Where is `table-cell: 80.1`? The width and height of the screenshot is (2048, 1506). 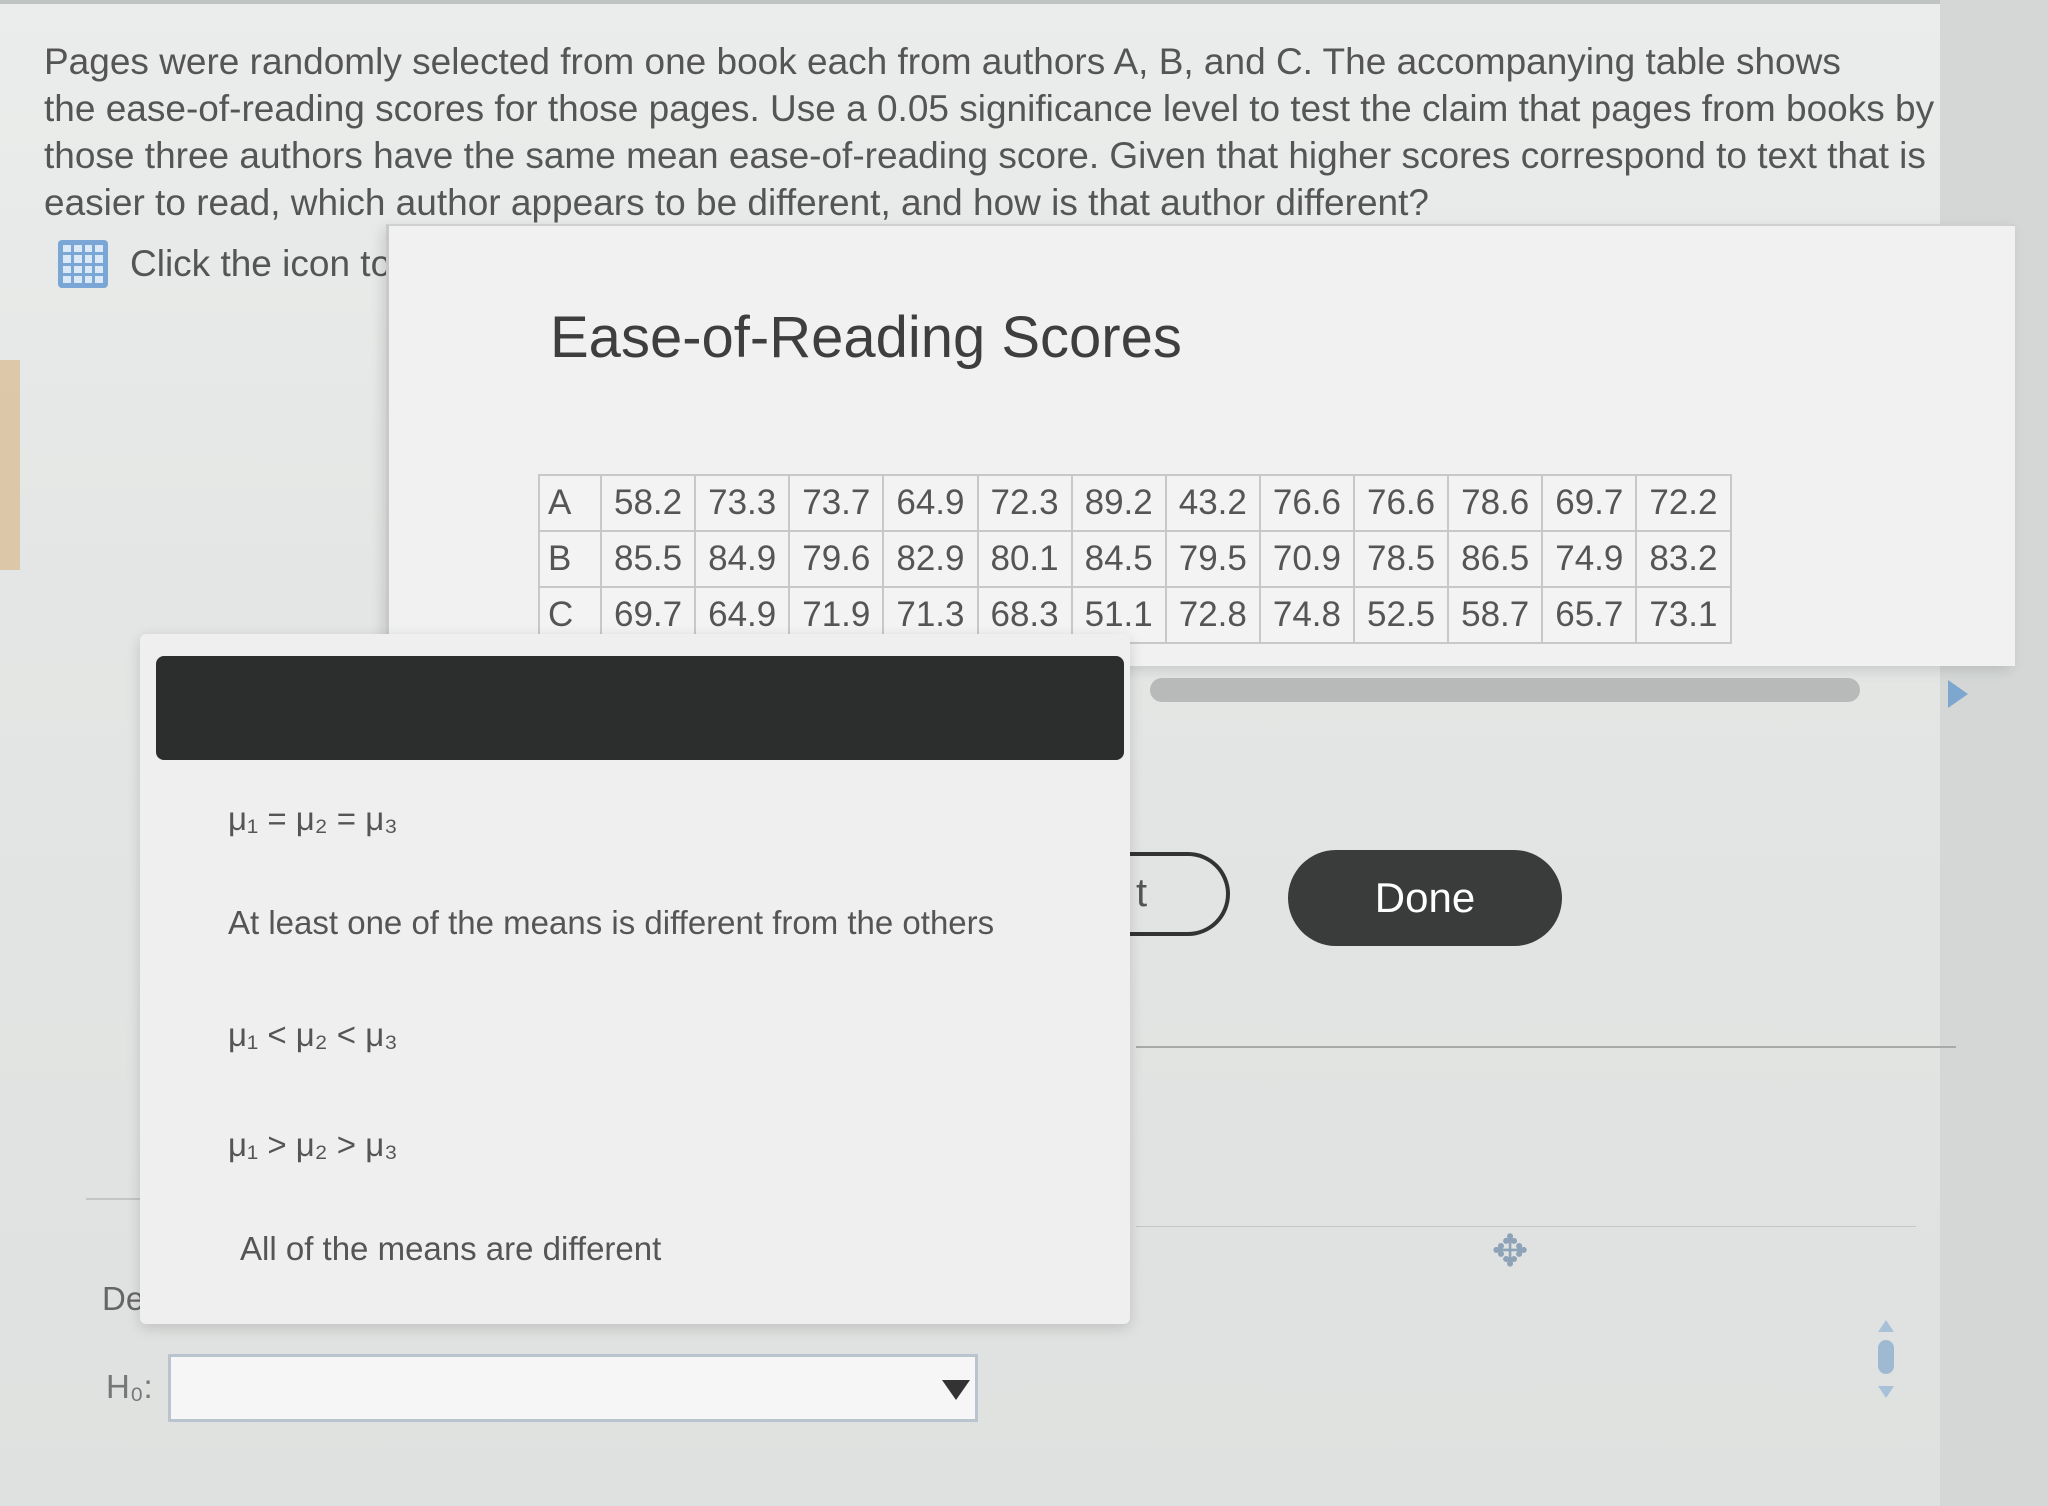 table-cell: 80.1 is located at coordinates (1024, 559).